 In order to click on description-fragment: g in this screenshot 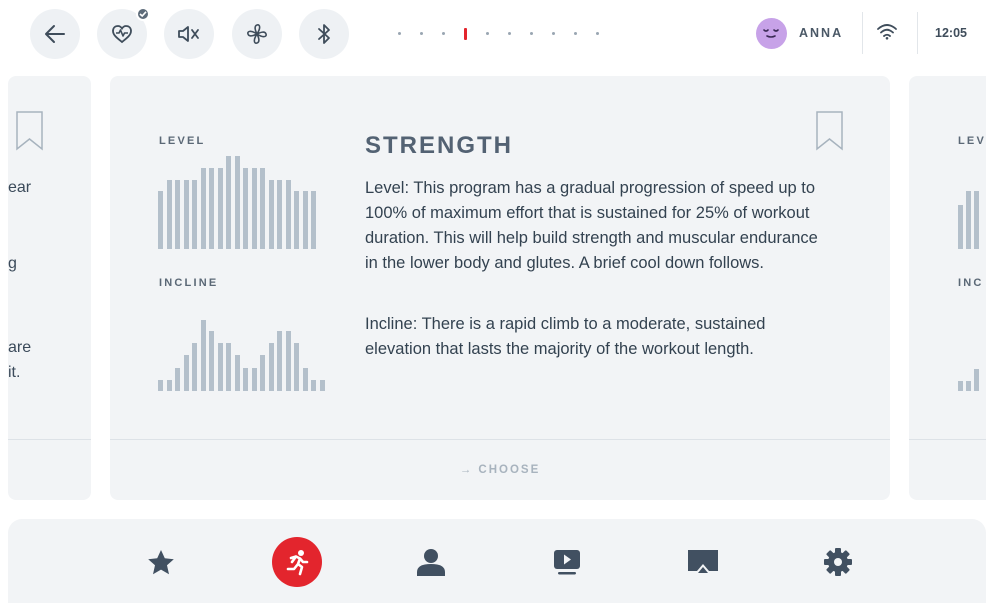, I will do `click(12, 263)`.